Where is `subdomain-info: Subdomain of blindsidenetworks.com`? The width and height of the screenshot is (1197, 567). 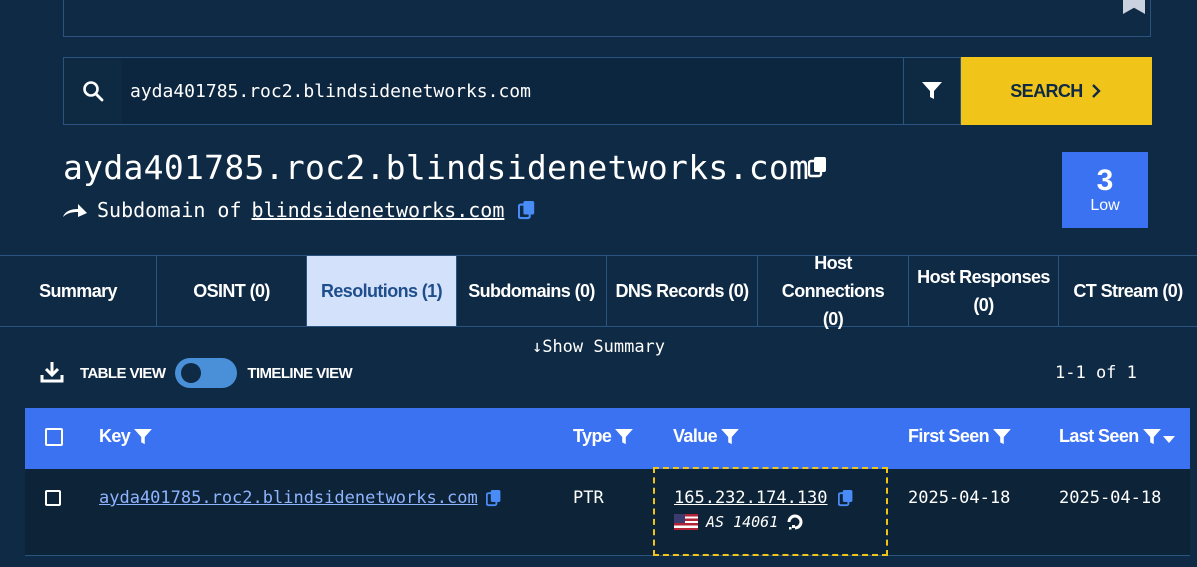 subdomain-info: Subdomain of blindsidenetworks.com is located at coordinates (299, 210).